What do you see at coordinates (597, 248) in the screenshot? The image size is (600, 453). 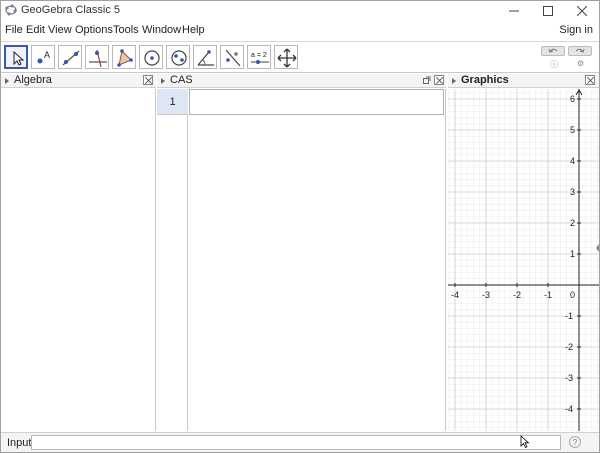 I see `collapse-sidebar-arrow-icon` at bounding box center [597, 248].